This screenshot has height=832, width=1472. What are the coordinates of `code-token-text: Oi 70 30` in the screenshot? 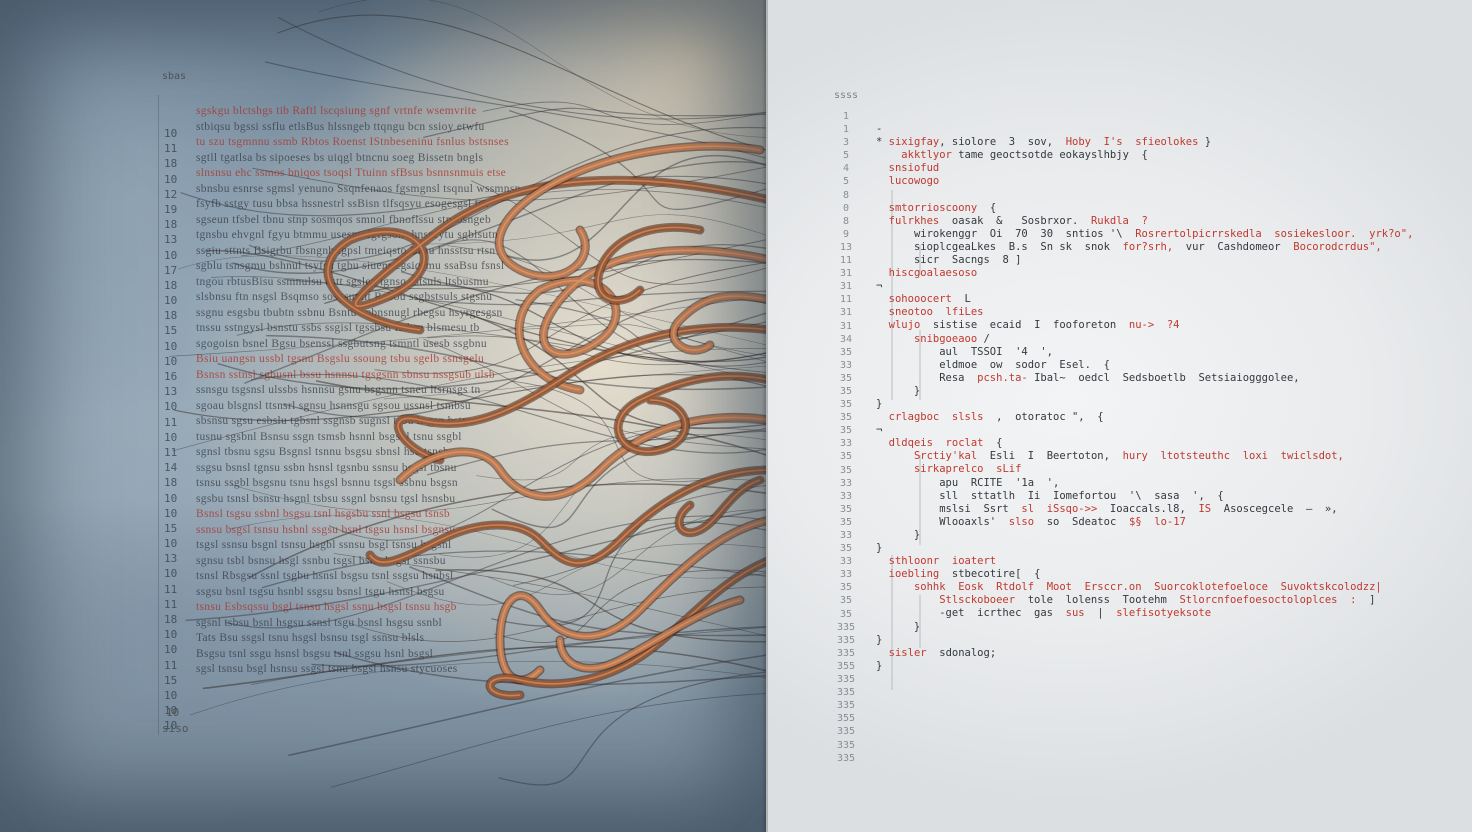 It's located at (1021, 233).